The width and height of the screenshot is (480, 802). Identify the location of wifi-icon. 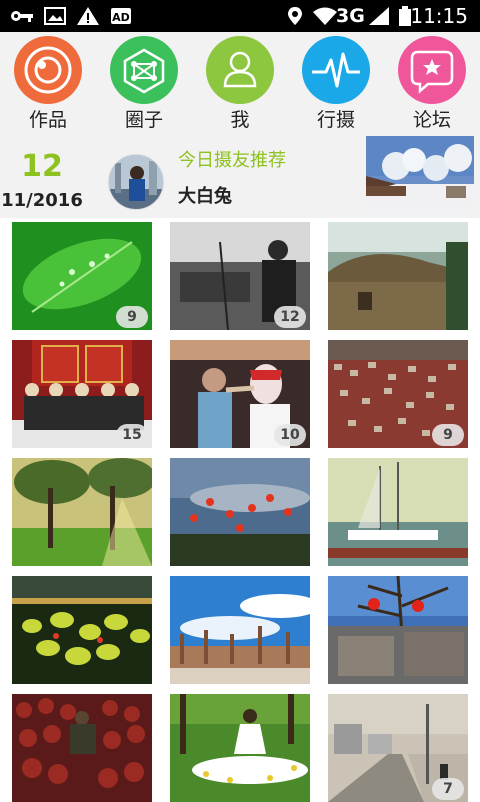
(325, 16).